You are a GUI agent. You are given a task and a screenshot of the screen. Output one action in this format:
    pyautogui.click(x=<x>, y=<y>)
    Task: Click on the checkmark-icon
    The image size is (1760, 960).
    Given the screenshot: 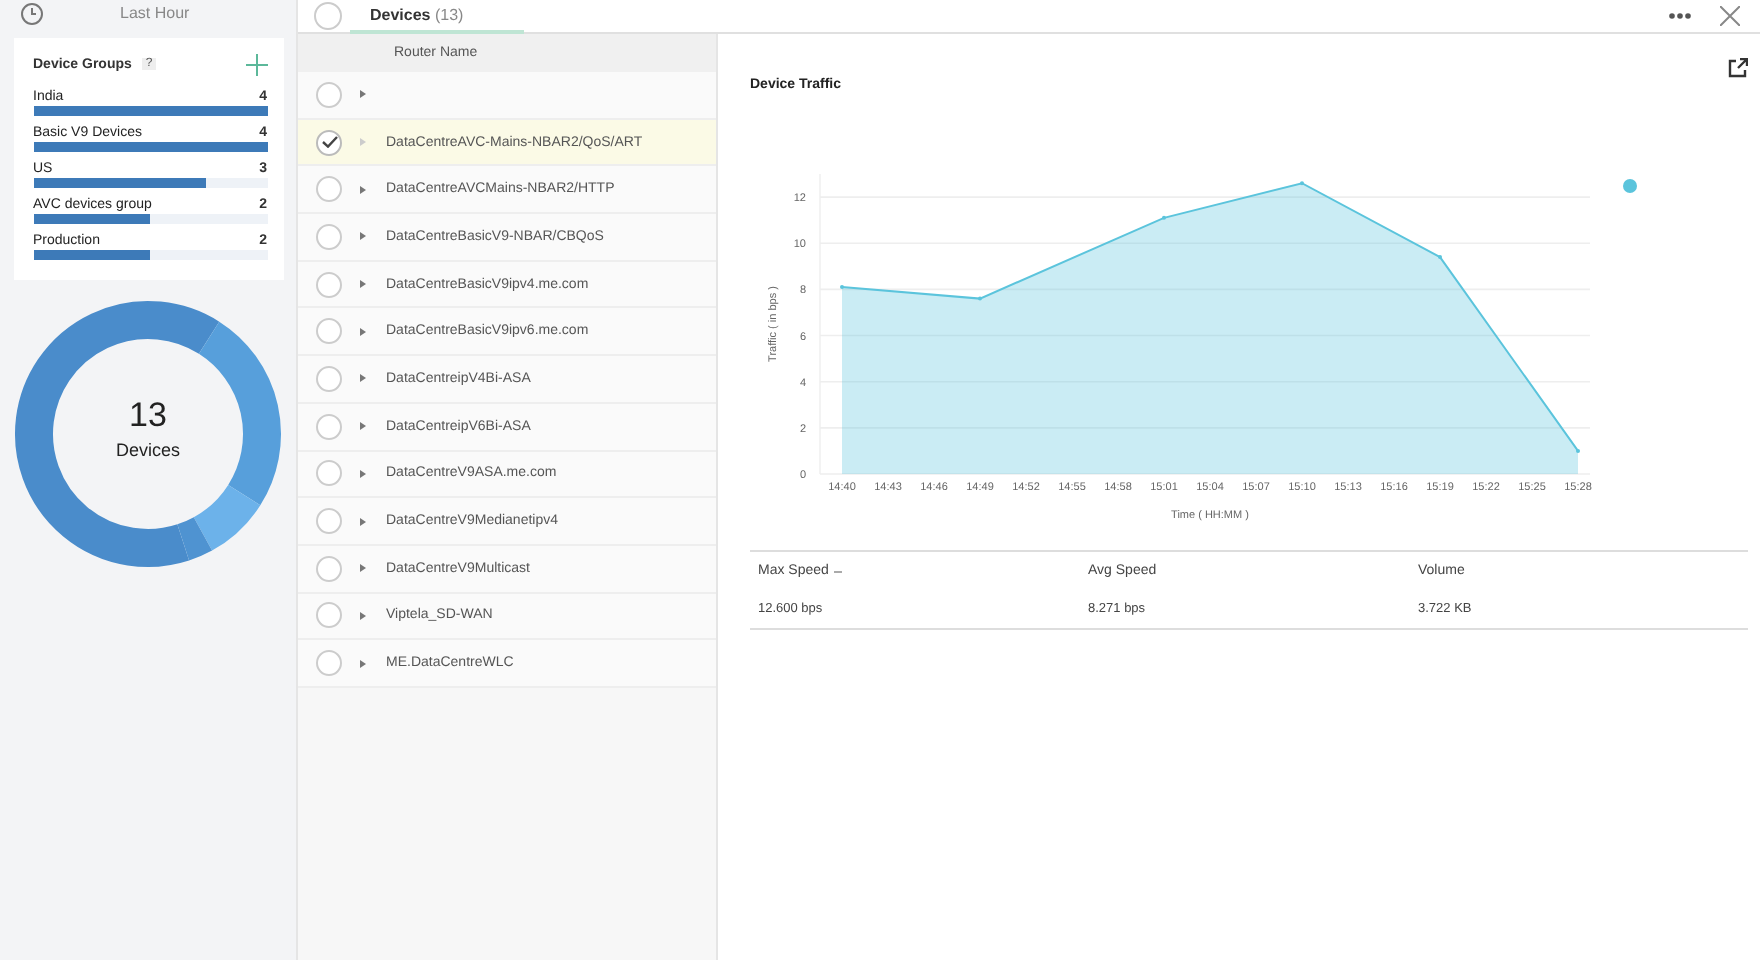 What is the action you would take?
    pyautogui.click(x=329, y=142)
    